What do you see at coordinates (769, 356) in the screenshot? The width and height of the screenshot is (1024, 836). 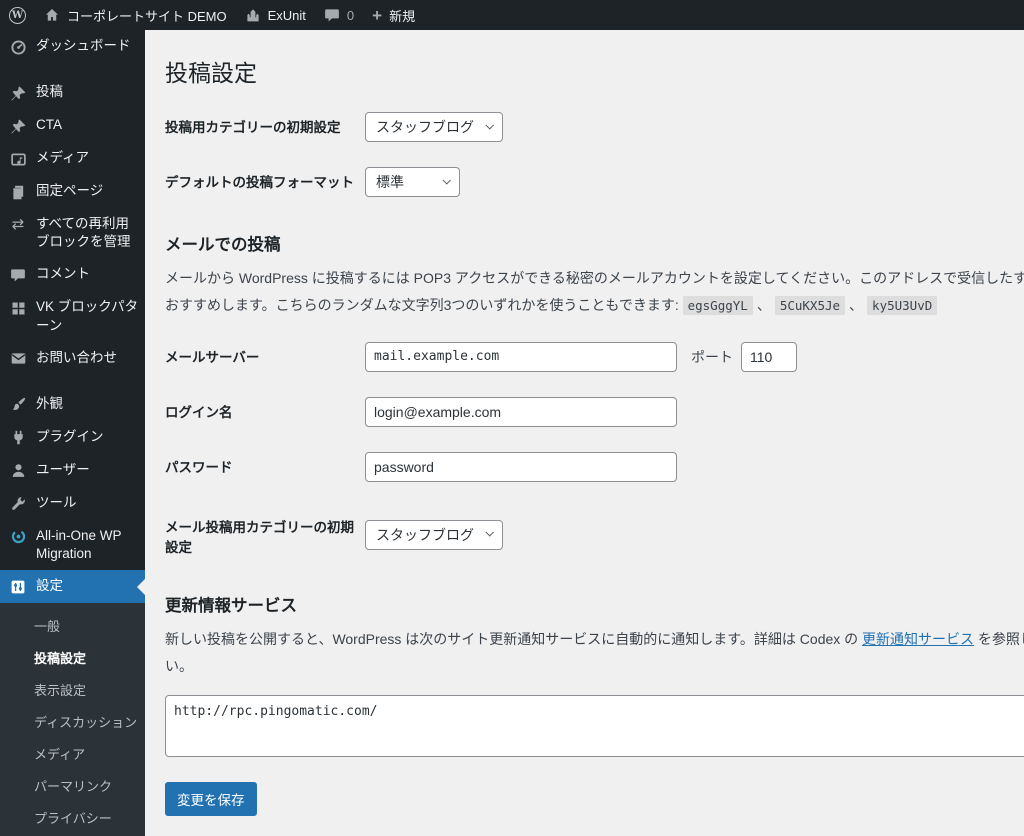 I see `mail-server-port-input` at bounding box center [769, 356].